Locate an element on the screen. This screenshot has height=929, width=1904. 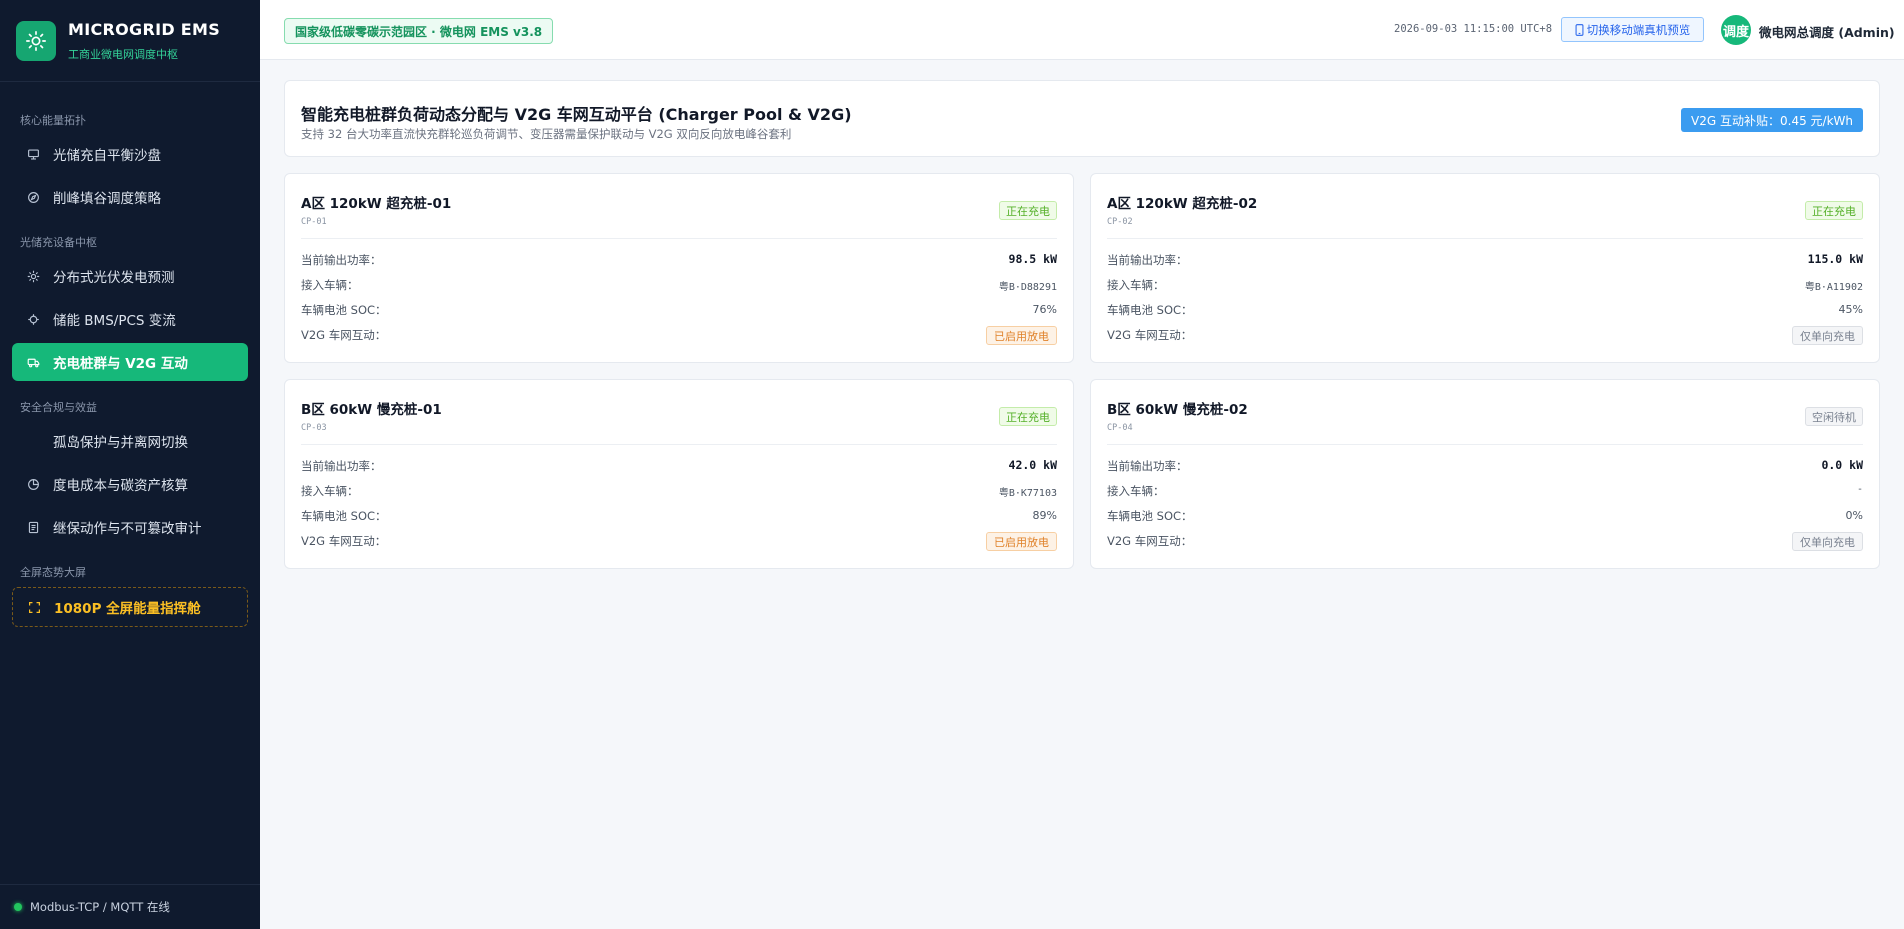
pie-icon is located at coordinates (33, 484).